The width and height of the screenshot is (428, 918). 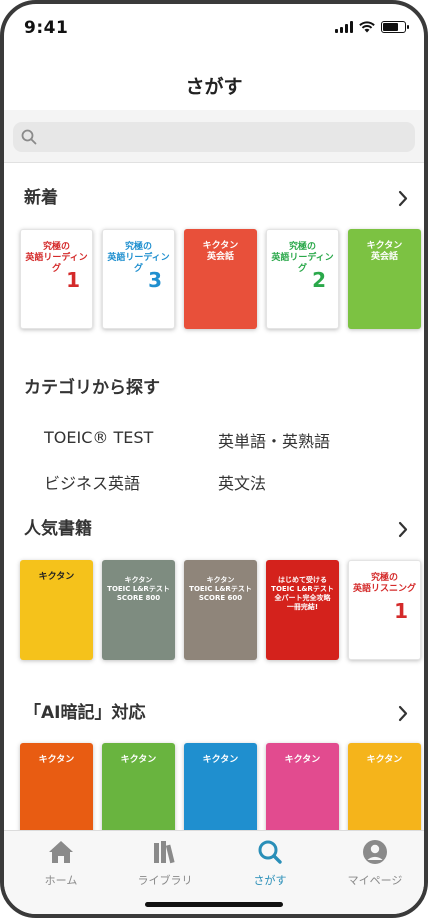 What do you see at coordinates (216, 198) in the screenshot?
I see `section-header-new: 新着` at bounding box center [216, 198].